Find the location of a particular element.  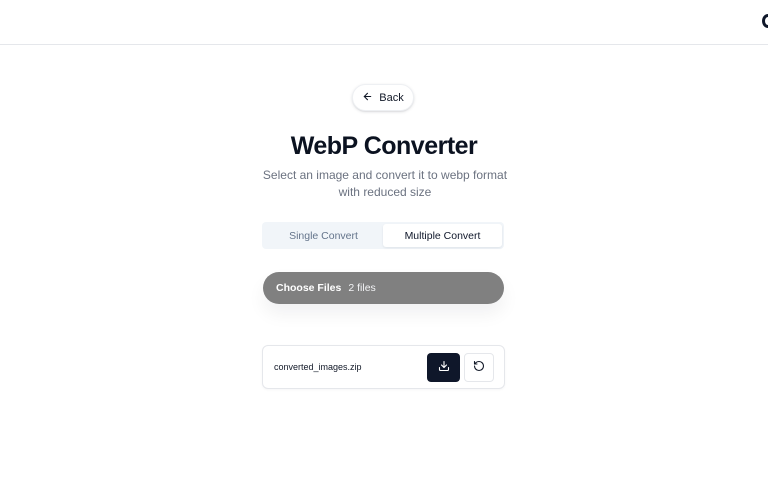

reset-button is located at coordinates (479, 367).